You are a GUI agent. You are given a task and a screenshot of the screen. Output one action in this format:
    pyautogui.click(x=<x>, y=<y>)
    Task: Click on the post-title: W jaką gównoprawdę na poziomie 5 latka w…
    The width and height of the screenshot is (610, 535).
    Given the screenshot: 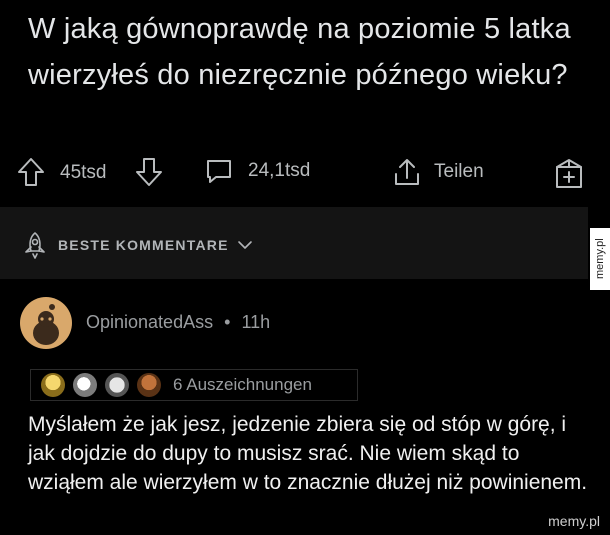 What is the action you would take?
    pyautogui.click(x=299, y=52)
    